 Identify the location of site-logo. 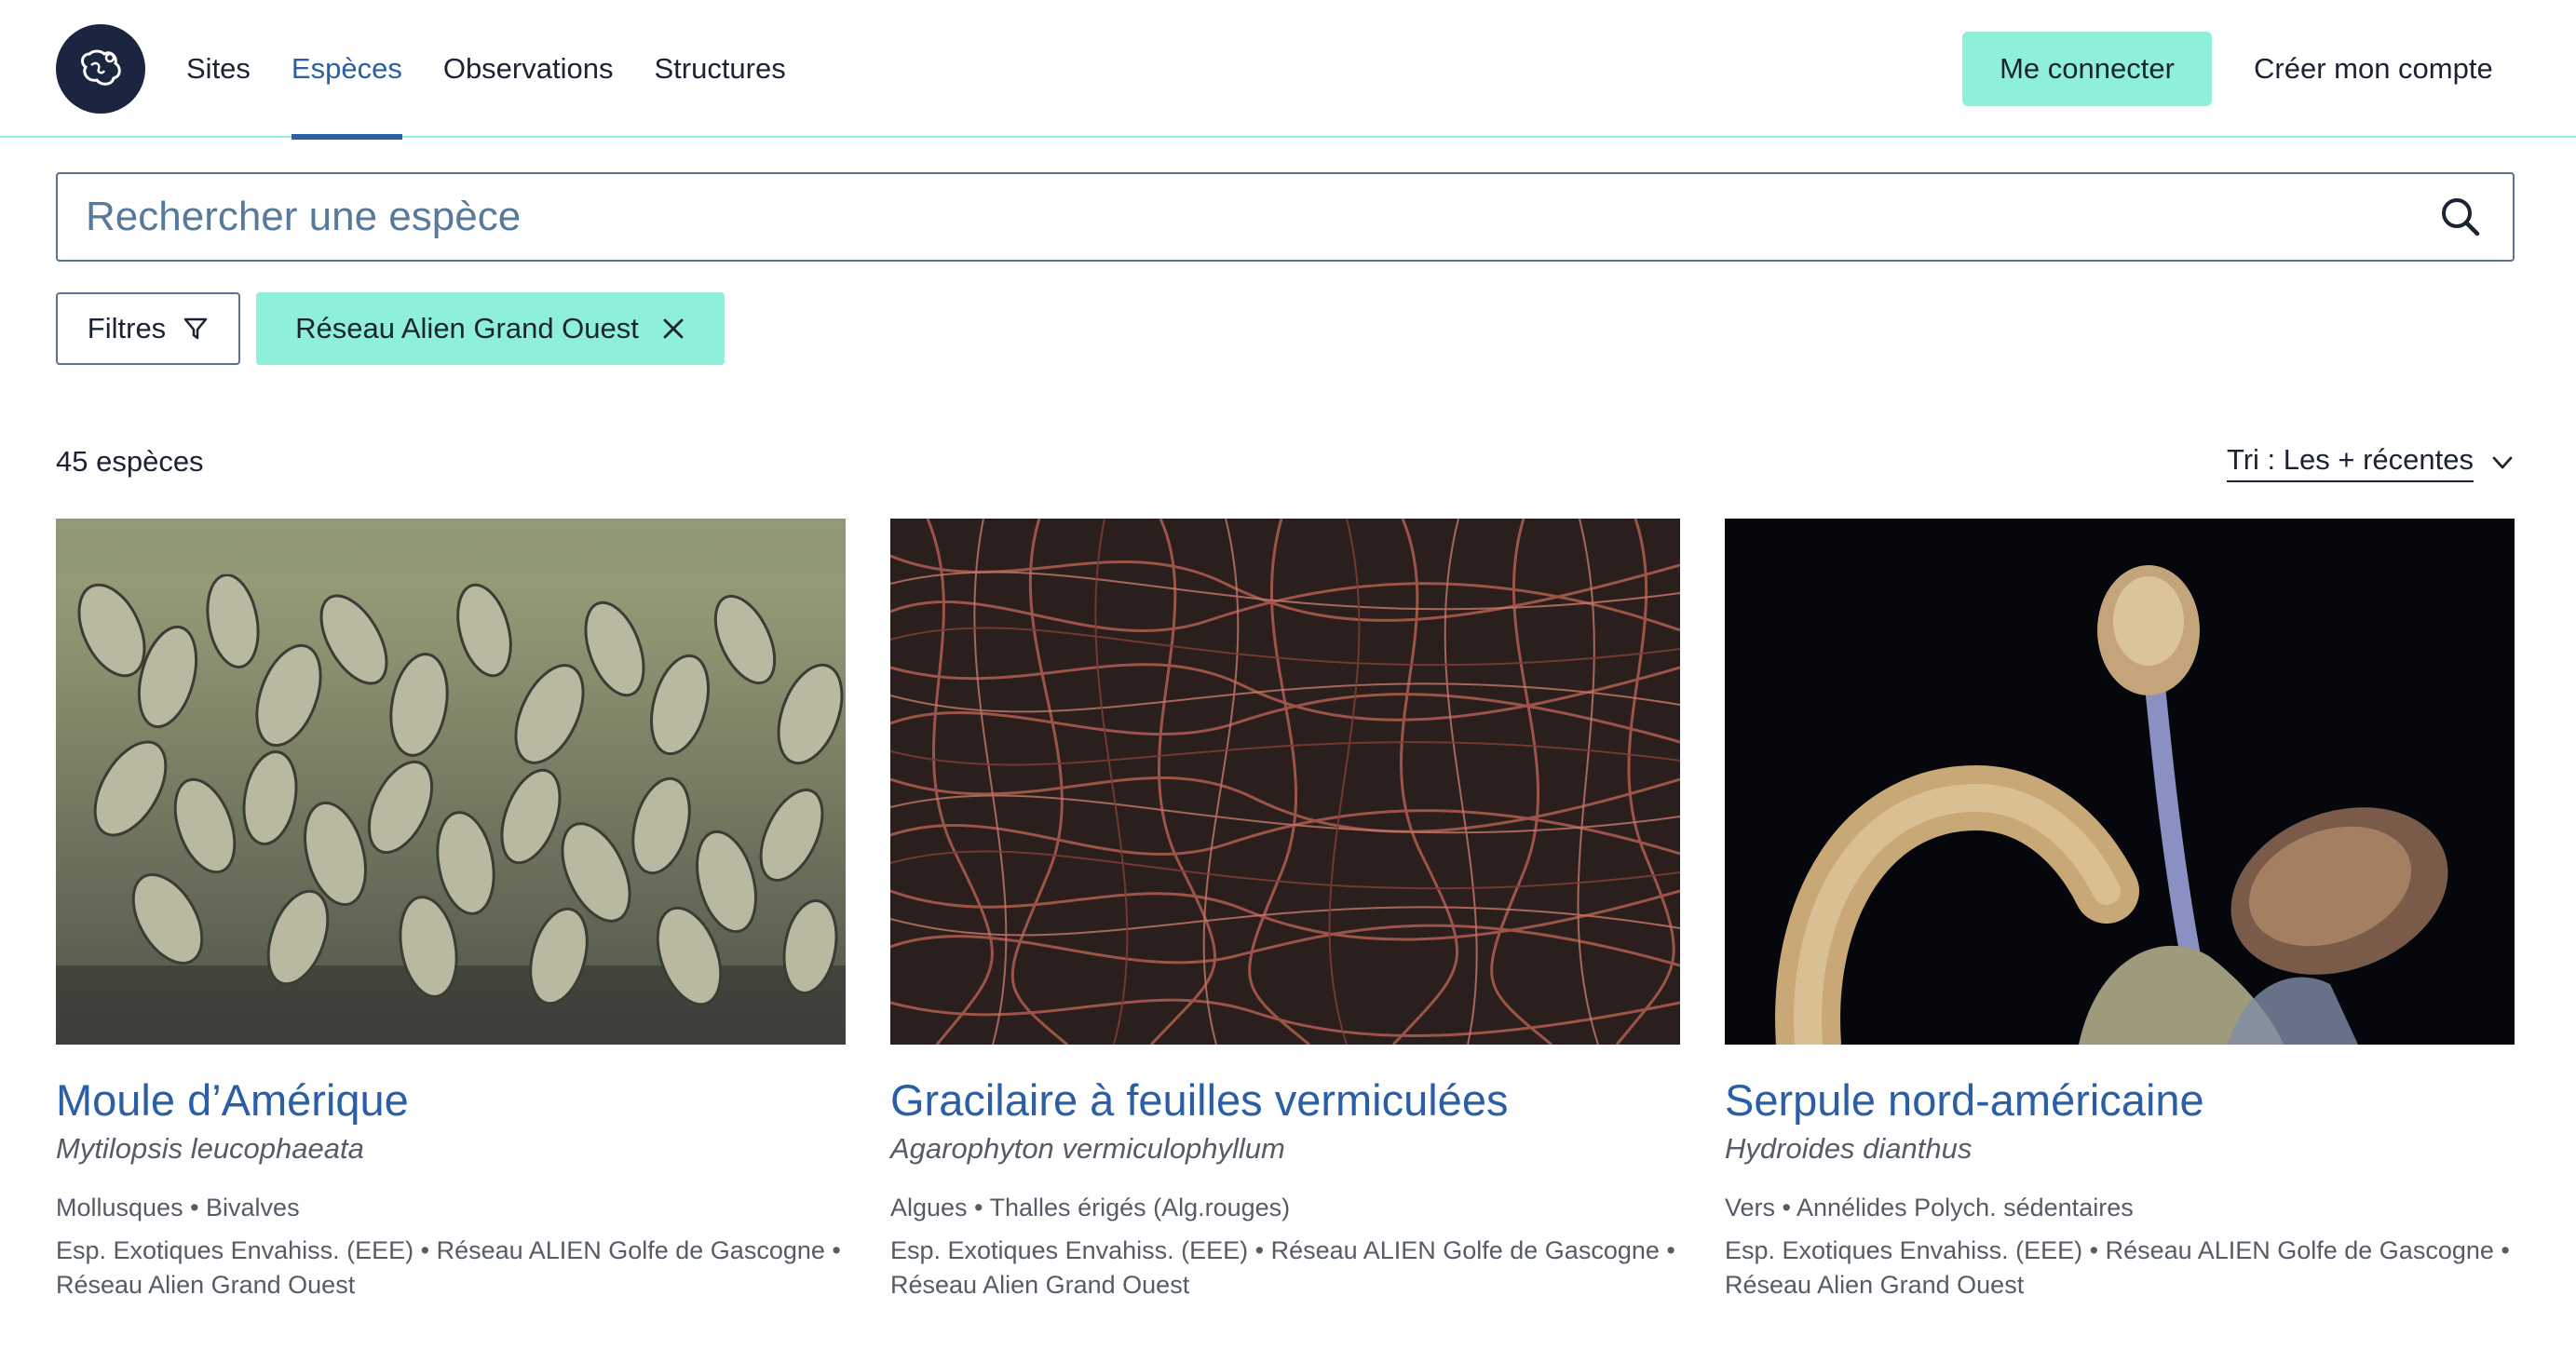
(100, 69).